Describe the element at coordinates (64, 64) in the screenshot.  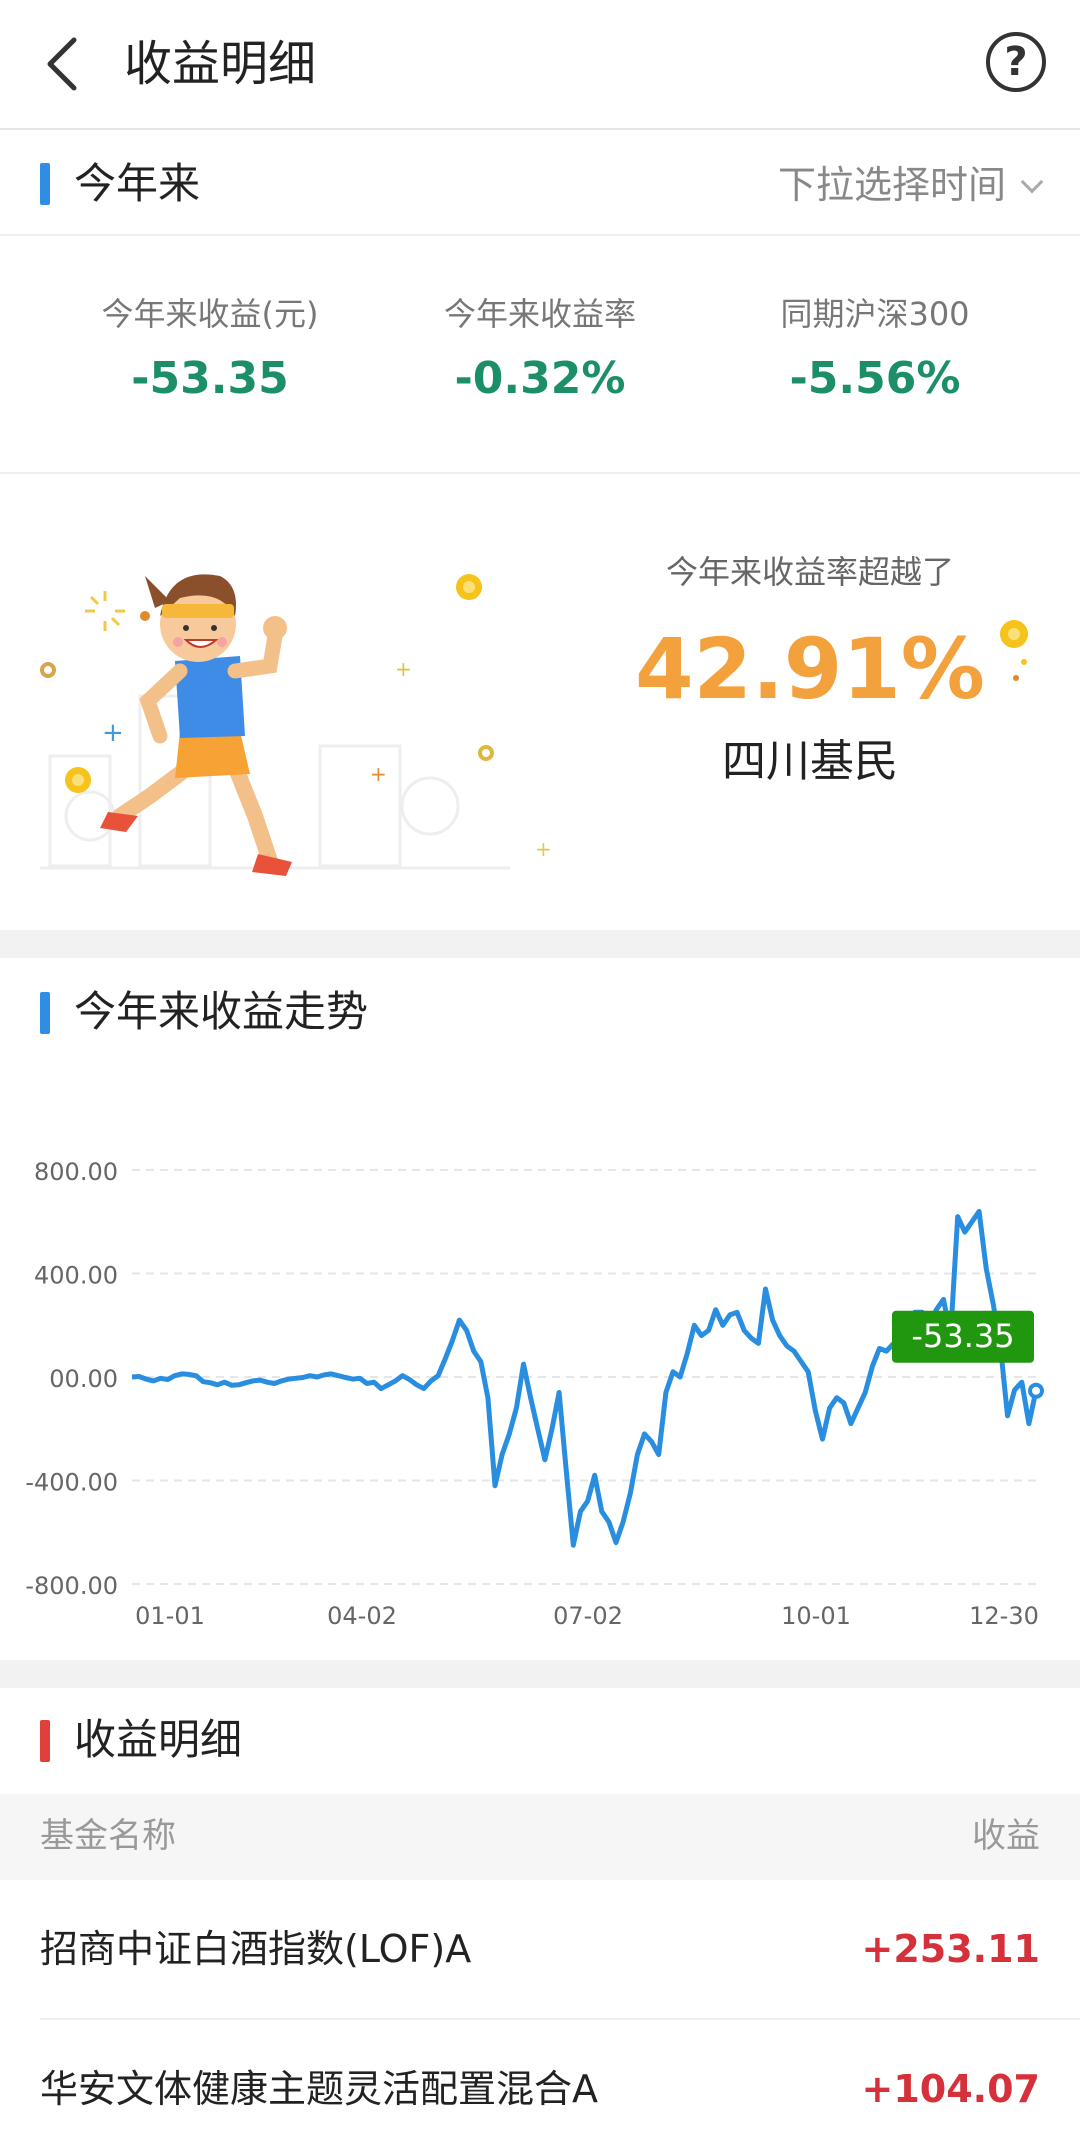
I see `chevron-left-icon` at that location.